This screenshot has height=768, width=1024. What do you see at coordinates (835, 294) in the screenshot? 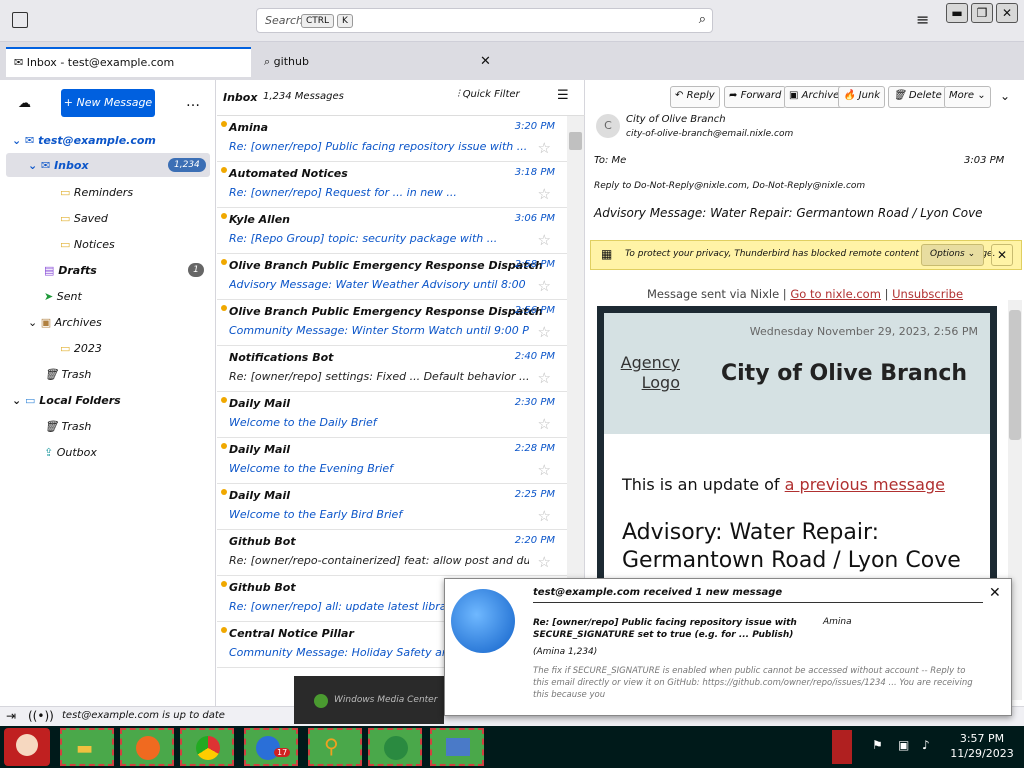
I see `goto-nixle-link: Go to nixle.com` at bounding box center [835, 294].